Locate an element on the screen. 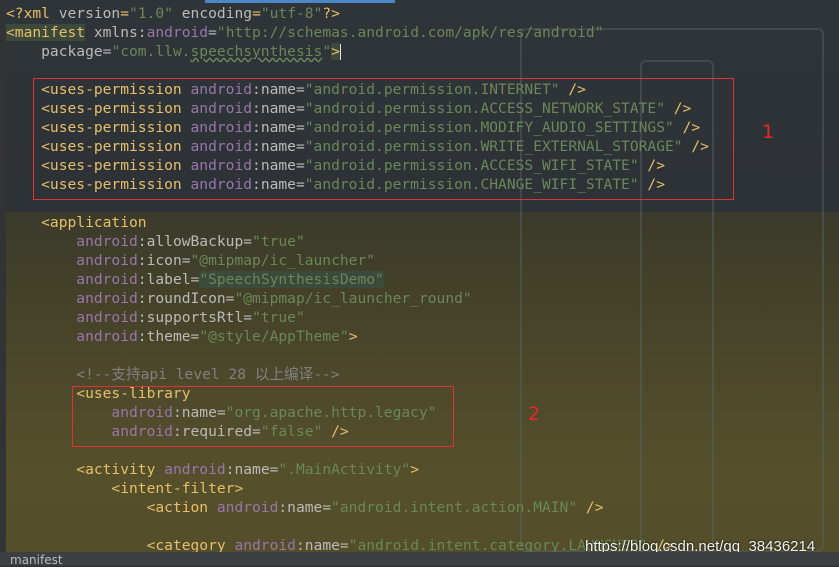 This screenshot has width=839, height=567. code-token: :theme= is located at coordinates (168, 336).